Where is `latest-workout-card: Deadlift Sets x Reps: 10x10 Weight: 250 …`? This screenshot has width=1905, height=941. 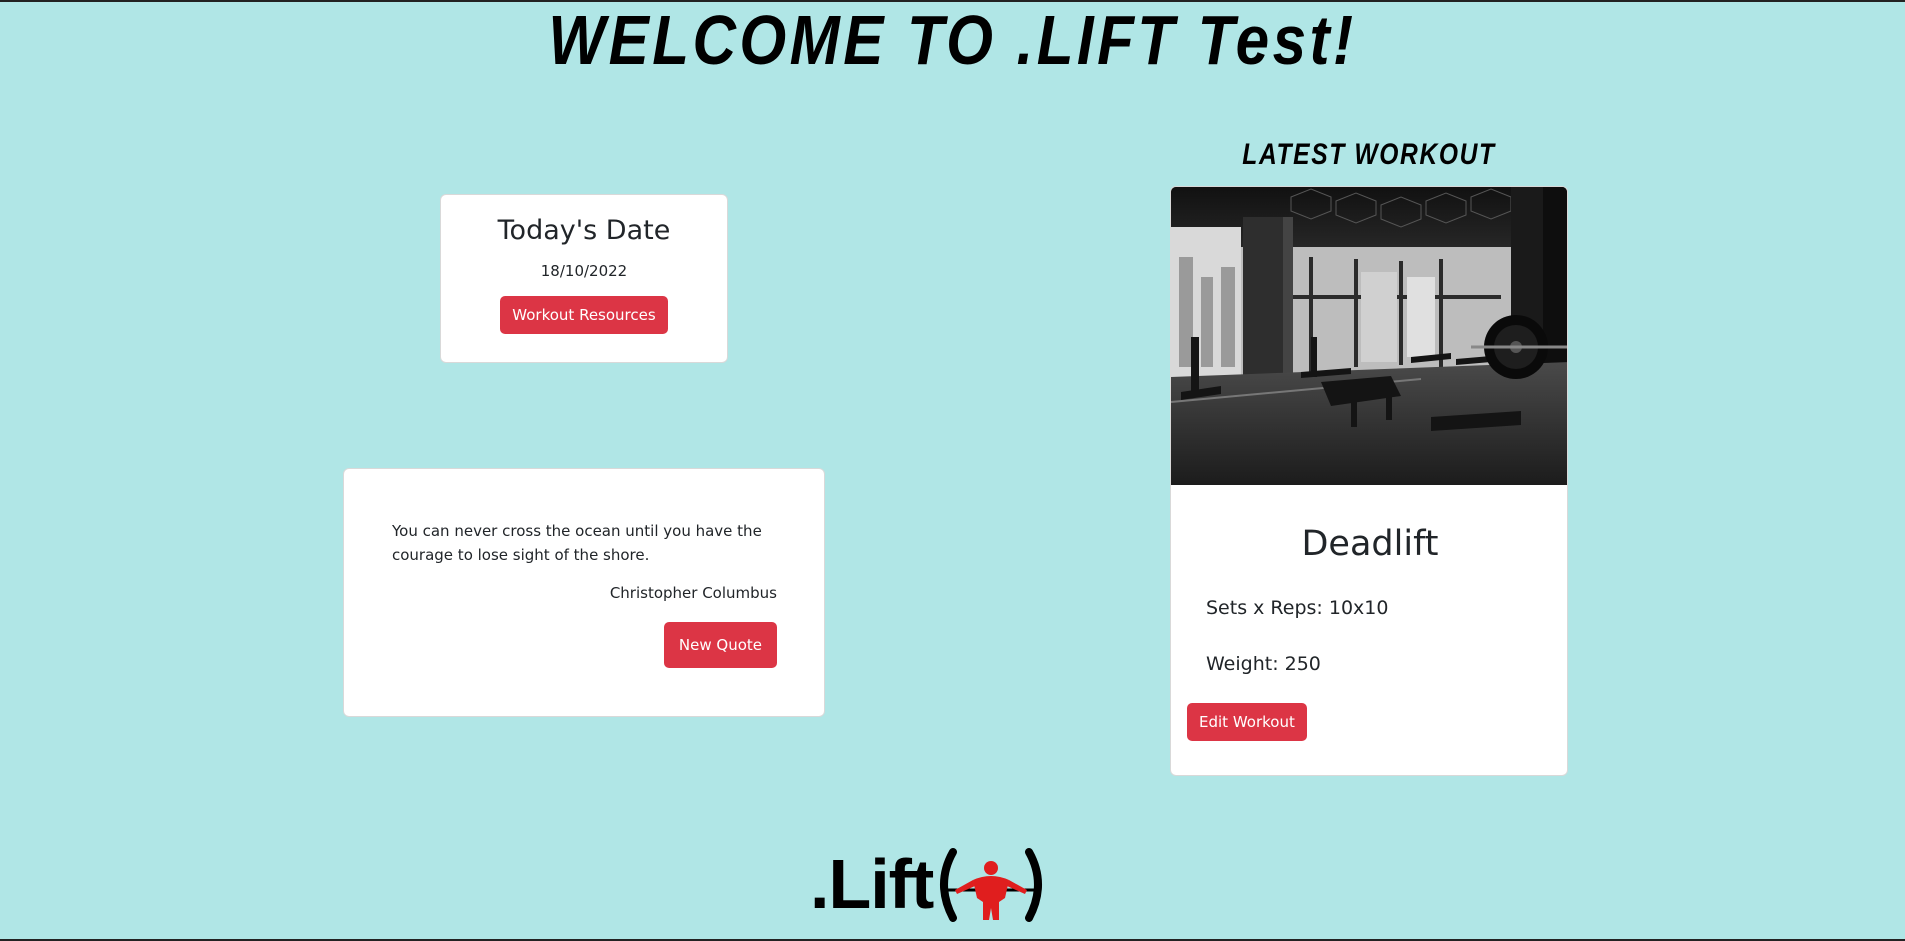 latest-workout-card: Deadlift Sets x Reps: 10x10 Weight: 250 … is located at coordinates (1369, 481).